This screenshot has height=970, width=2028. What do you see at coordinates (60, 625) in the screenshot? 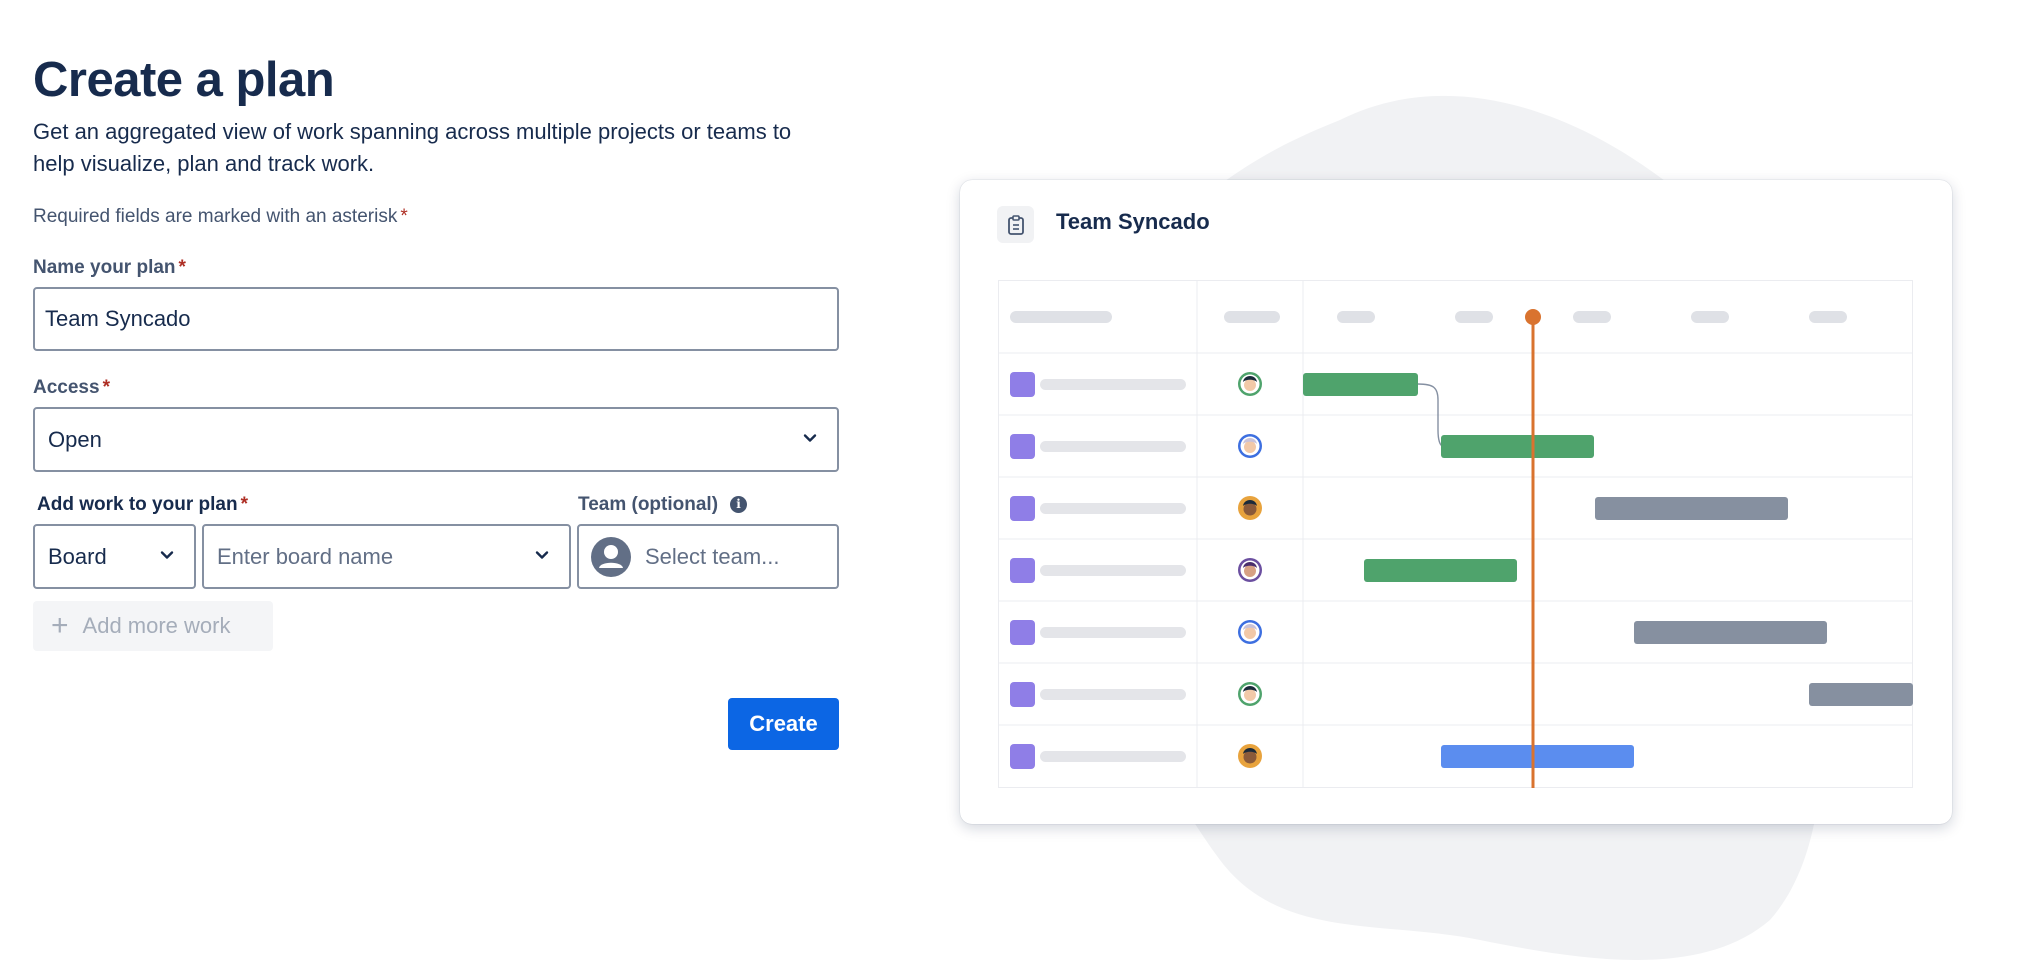
I see `plus-icon: +` at bounding box center [60, 625].